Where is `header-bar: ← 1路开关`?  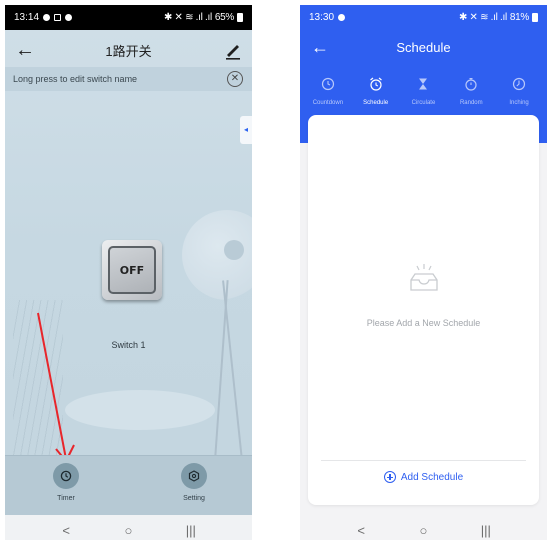
header-bar: ← 1路开关 is located at coordinates (128, 50).